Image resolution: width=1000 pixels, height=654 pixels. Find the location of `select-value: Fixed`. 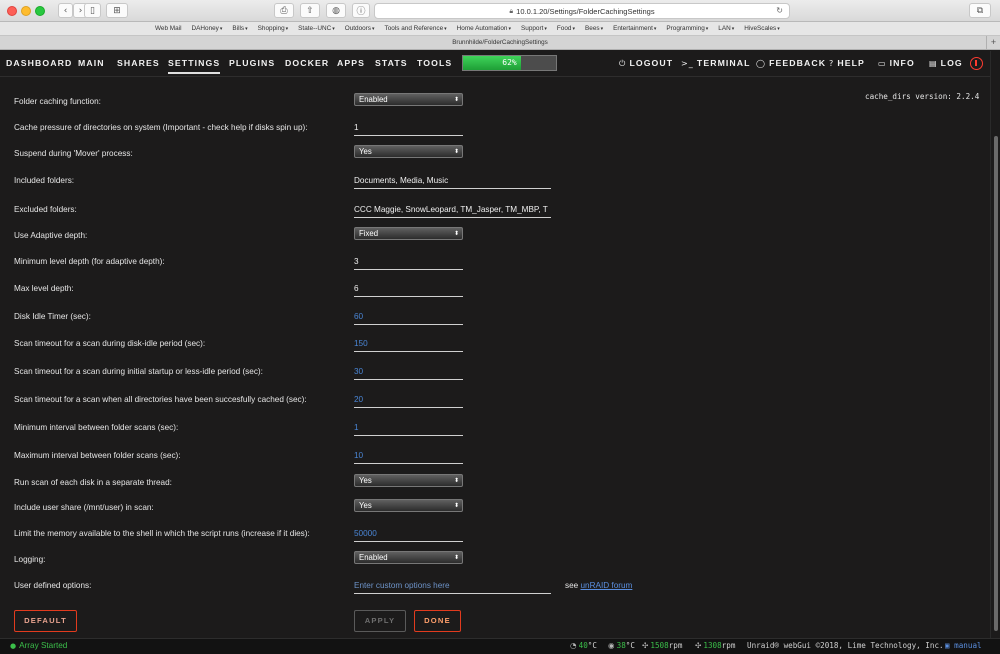

select-value: Fixed is located at coordinates (369, 233).